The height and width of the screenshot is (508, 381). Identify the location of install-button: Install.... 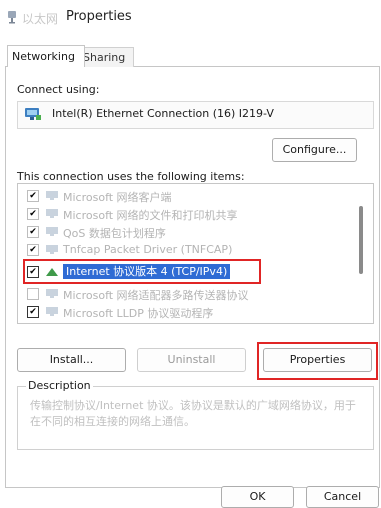
(71, 360).